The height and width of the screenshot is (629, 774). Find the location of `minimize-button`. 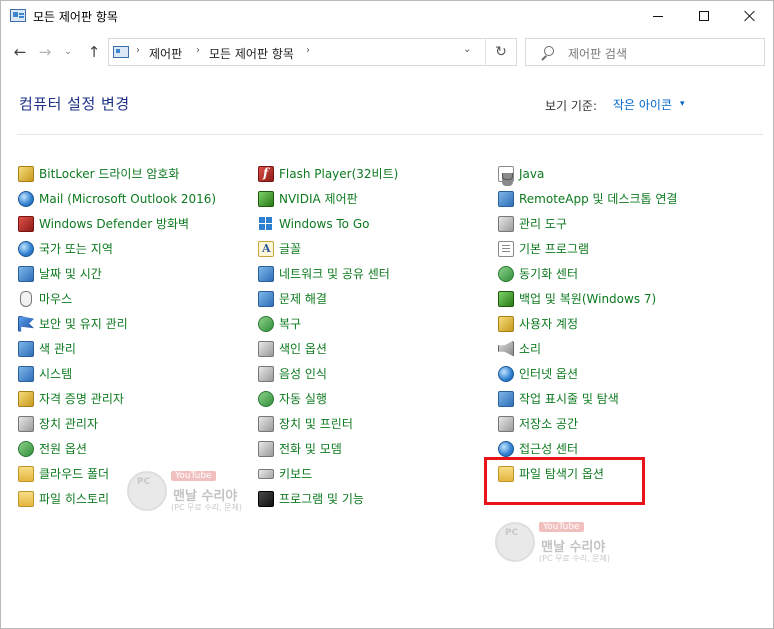

minimize-button is located at coordinates (658, 16).